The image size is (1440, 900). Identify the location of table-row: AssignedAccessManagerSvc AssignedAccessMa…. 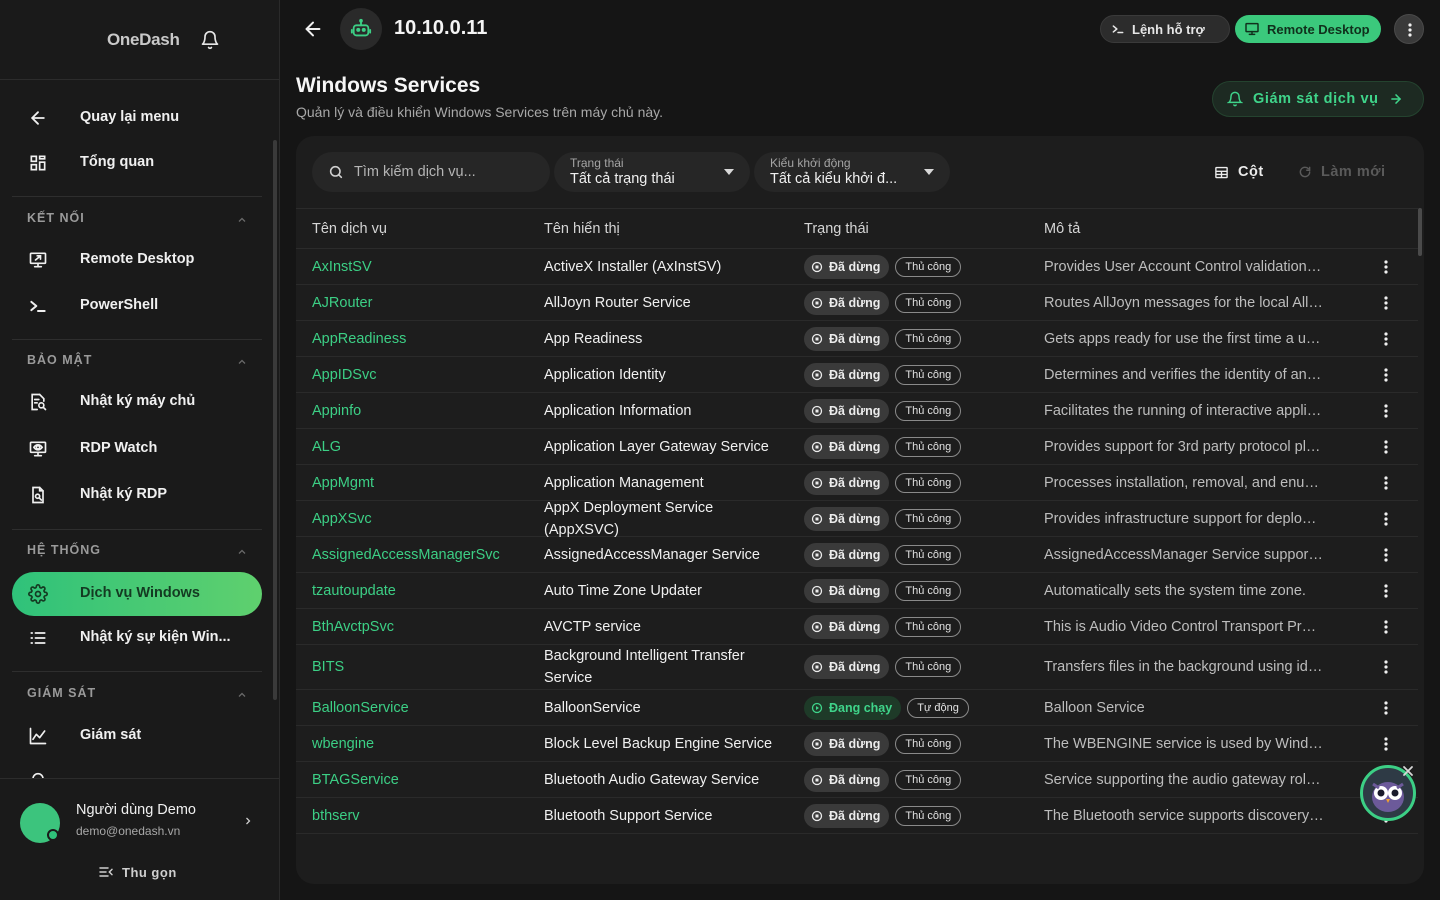
(857, 555).